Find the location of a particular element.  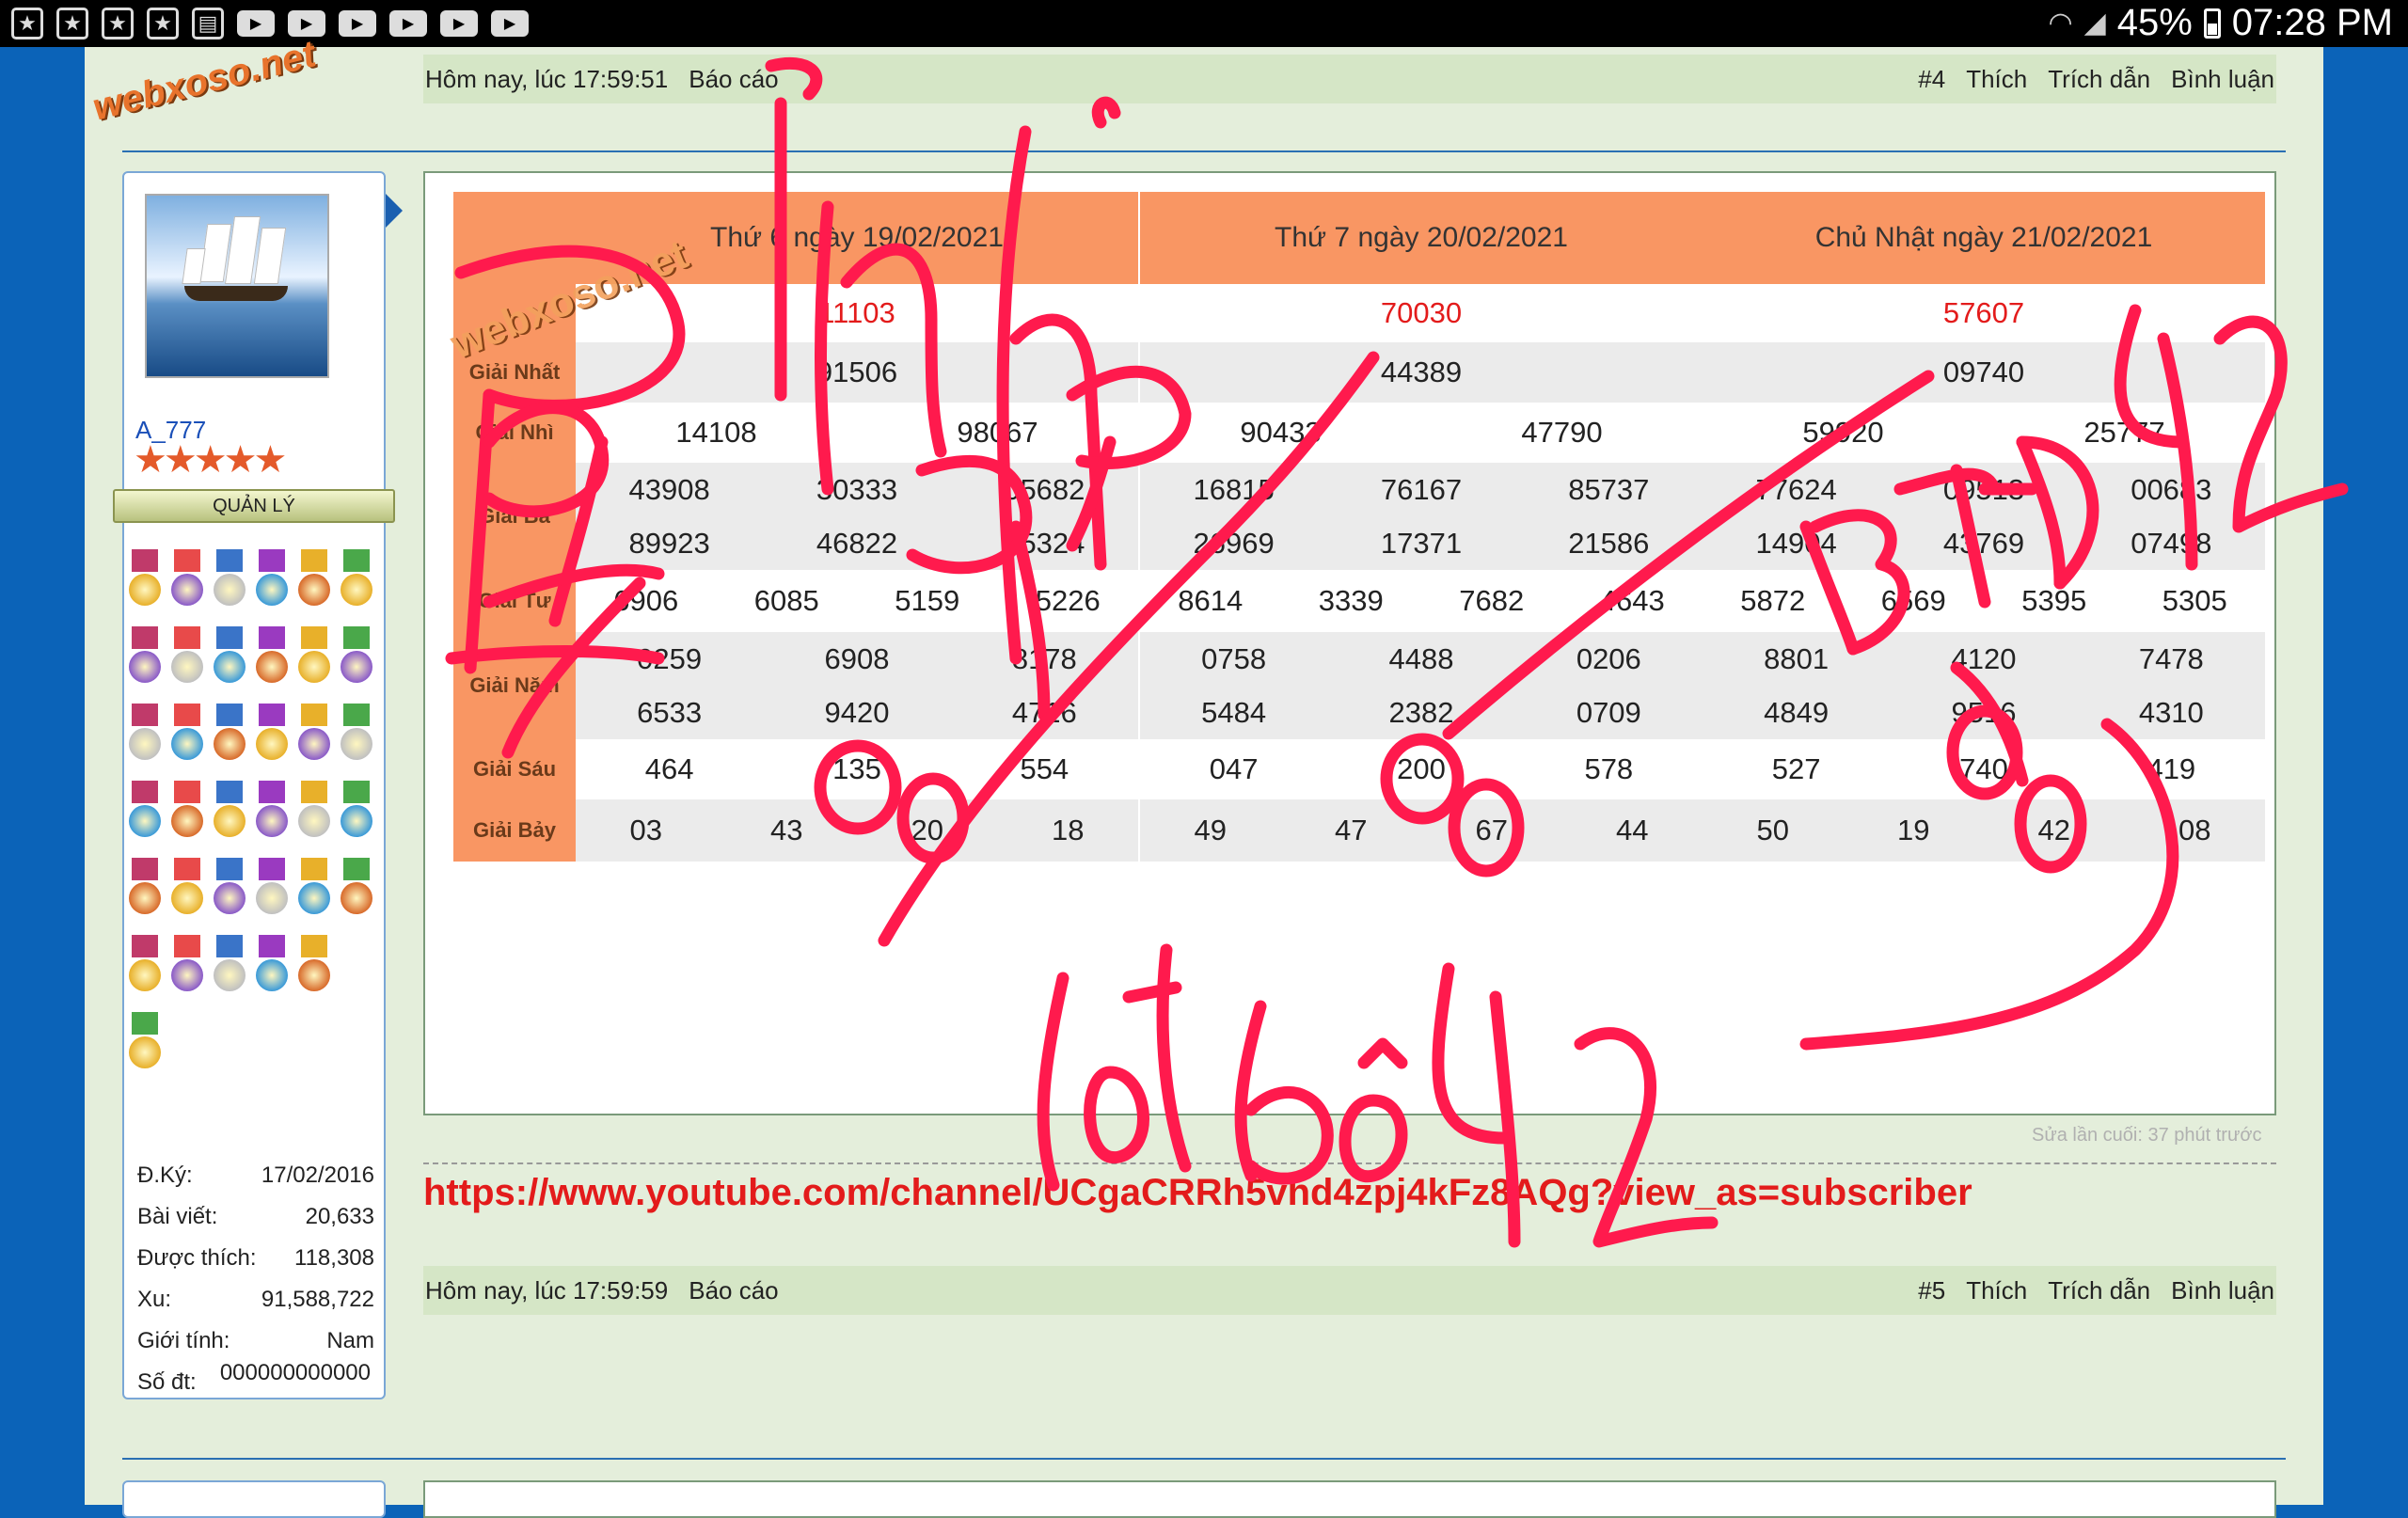

prize-number: 20 is located at coordinates (927, 830).